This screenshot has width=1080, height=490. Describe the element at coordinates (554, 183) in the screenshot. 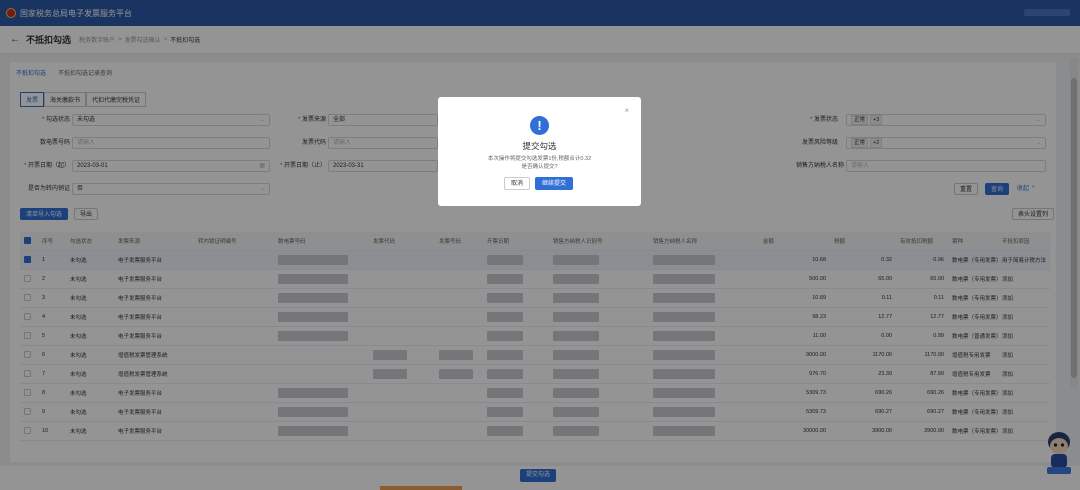

I see `continue-submit-button: 继续提交` at that location.